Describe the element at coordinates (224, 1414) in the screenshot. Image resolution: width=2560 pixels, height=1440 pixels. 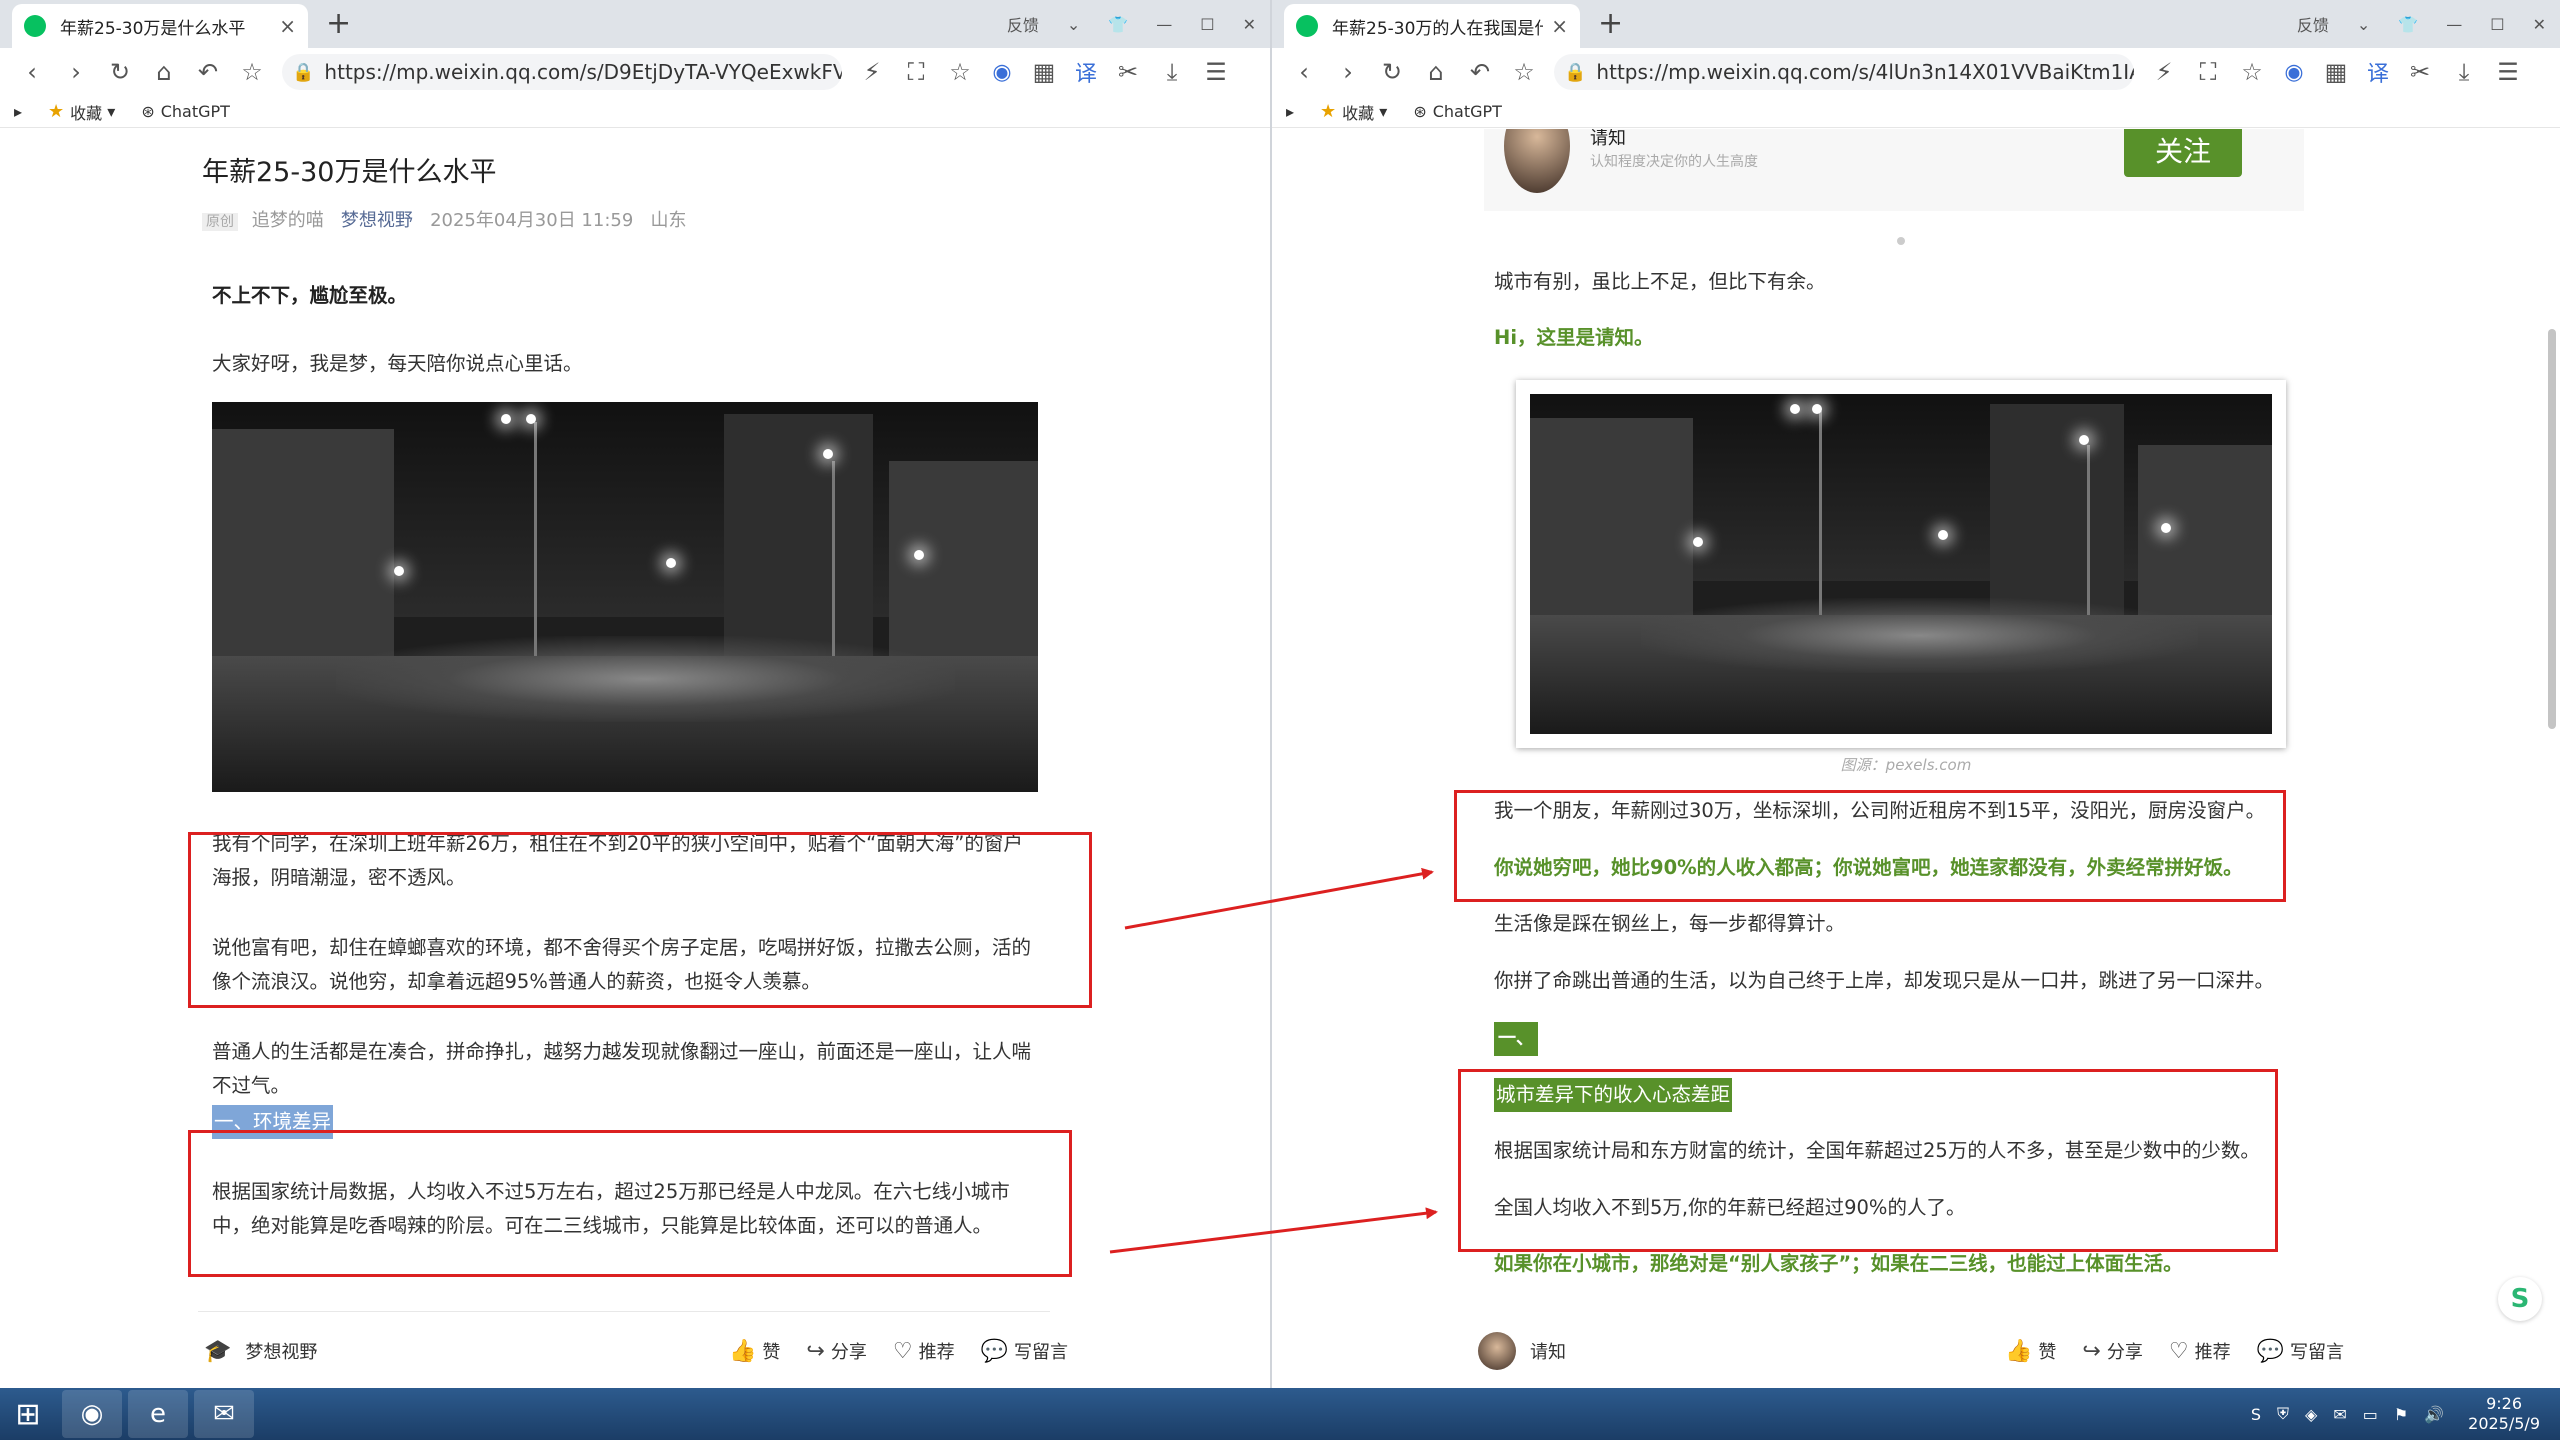
I see `wechat-taskbar-icon: ✉` at that location.